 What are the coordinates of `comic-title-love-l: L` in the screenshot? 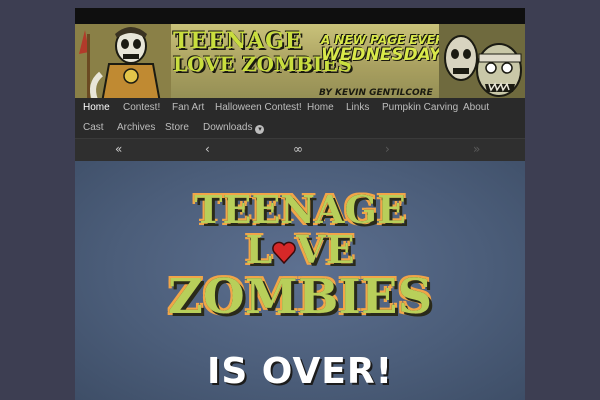 It's located at (259, 249).